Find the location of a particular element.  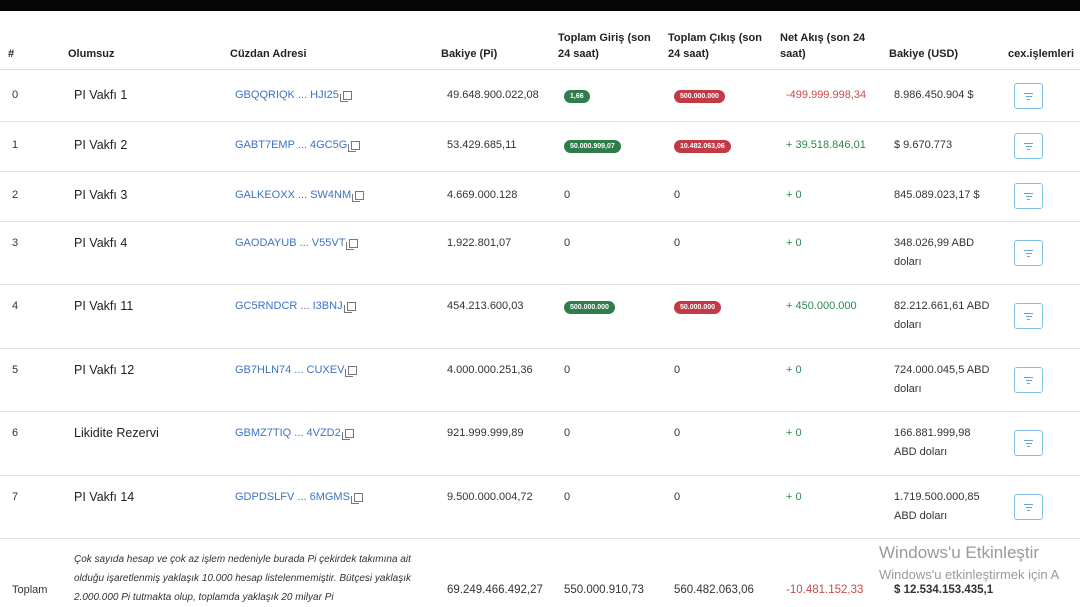

balance-usd-line1: 348.026,99 ABD is located at coordinates (934, 243).